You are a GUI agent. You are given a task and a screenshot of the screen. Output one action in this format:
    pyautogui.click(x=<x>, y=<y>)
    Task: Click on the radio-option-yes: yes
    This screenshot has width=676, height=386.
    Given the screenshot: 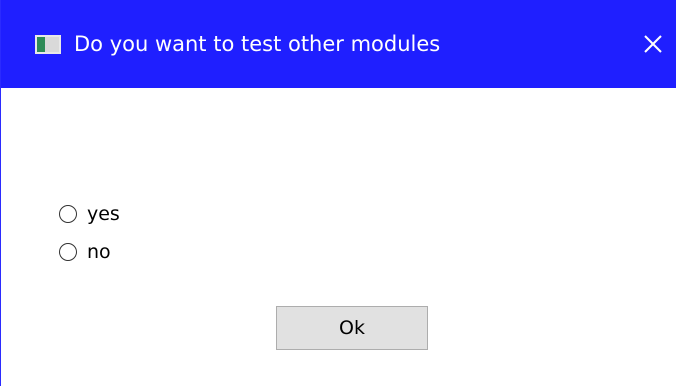 What is the action you would take?
    pyautogui.click(x=89, y=214)
    